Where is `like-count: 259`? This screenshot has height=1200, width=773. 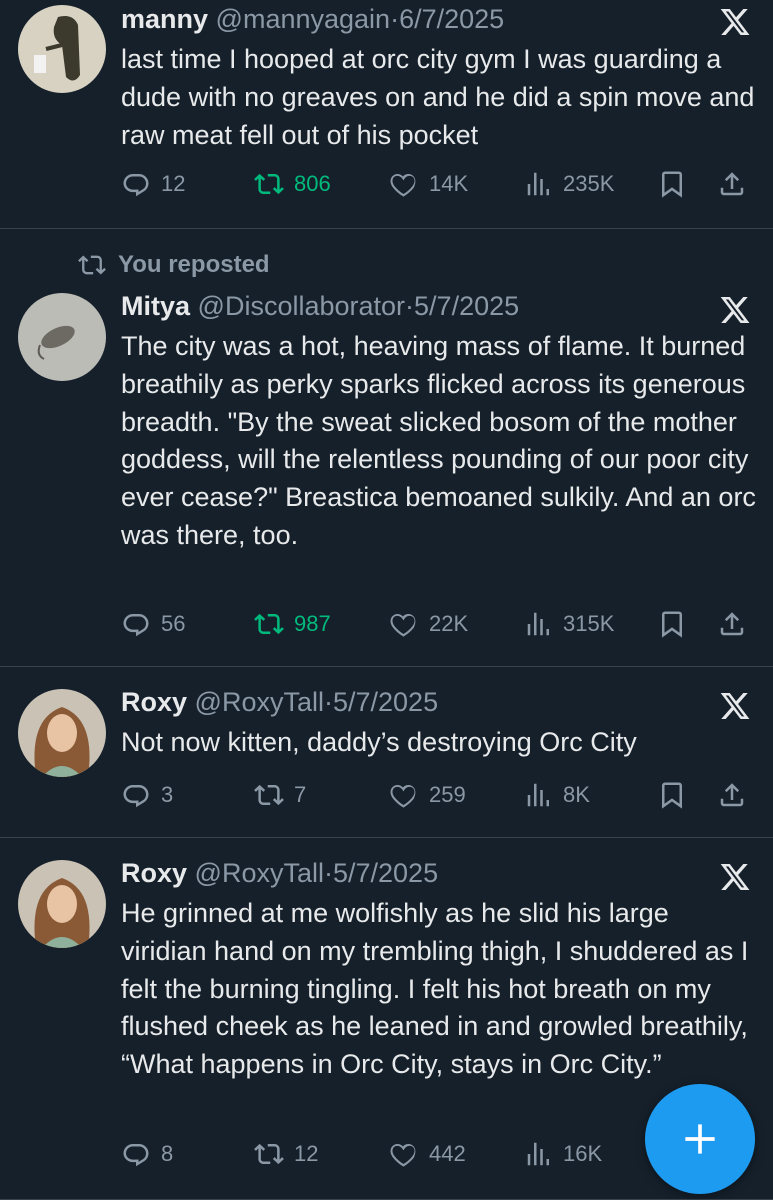 like-count: 259 is located at coordinates (447, 794).